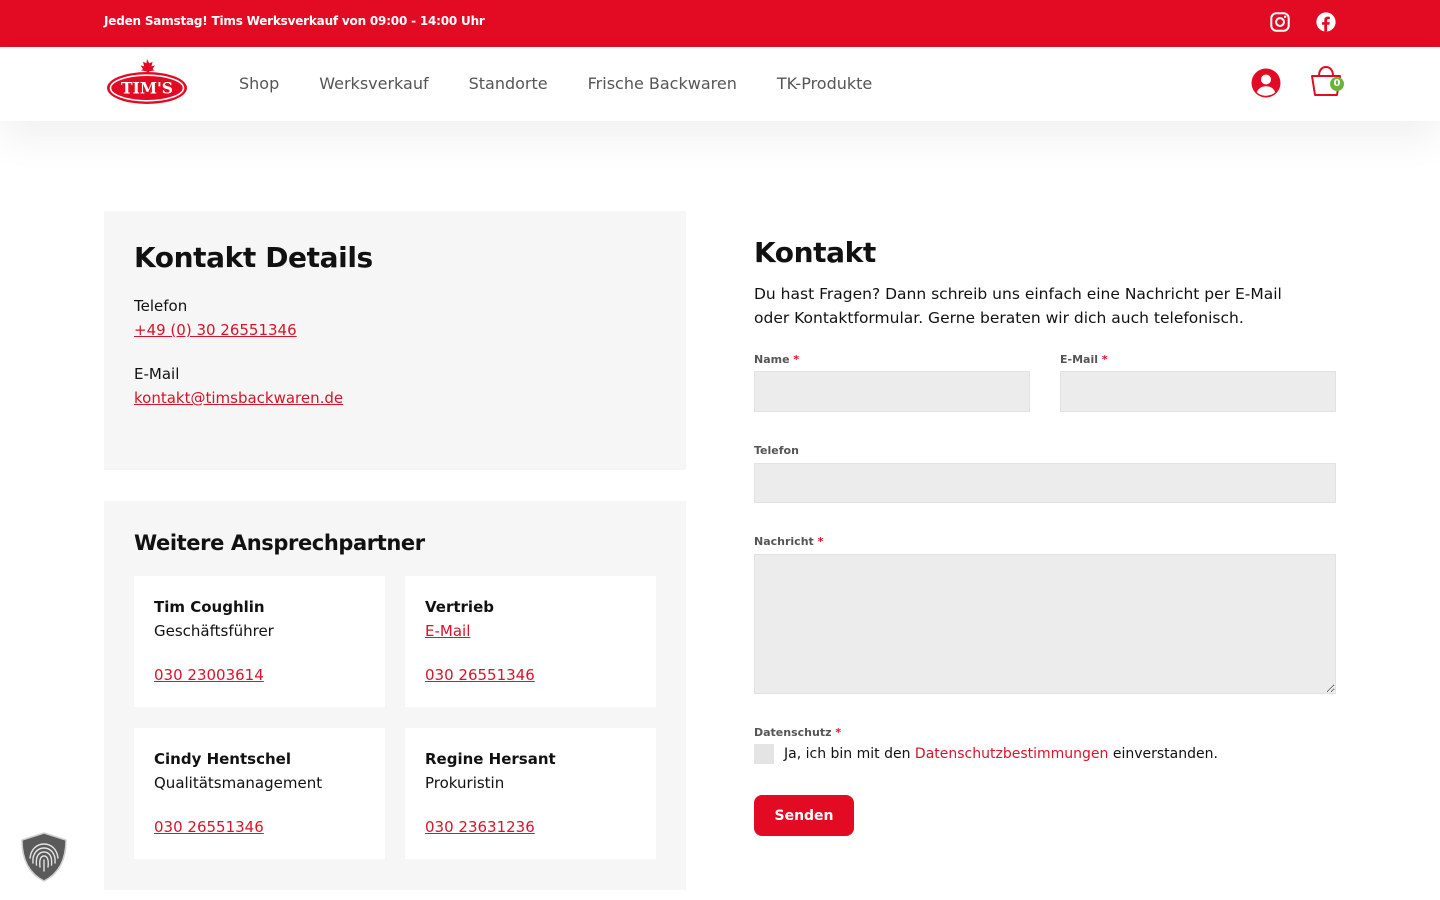 The image size is (1440, 900). Describe the element at coordinates (789, 541) in the screenshot. I see `message-label: Nachricht *` at that location.